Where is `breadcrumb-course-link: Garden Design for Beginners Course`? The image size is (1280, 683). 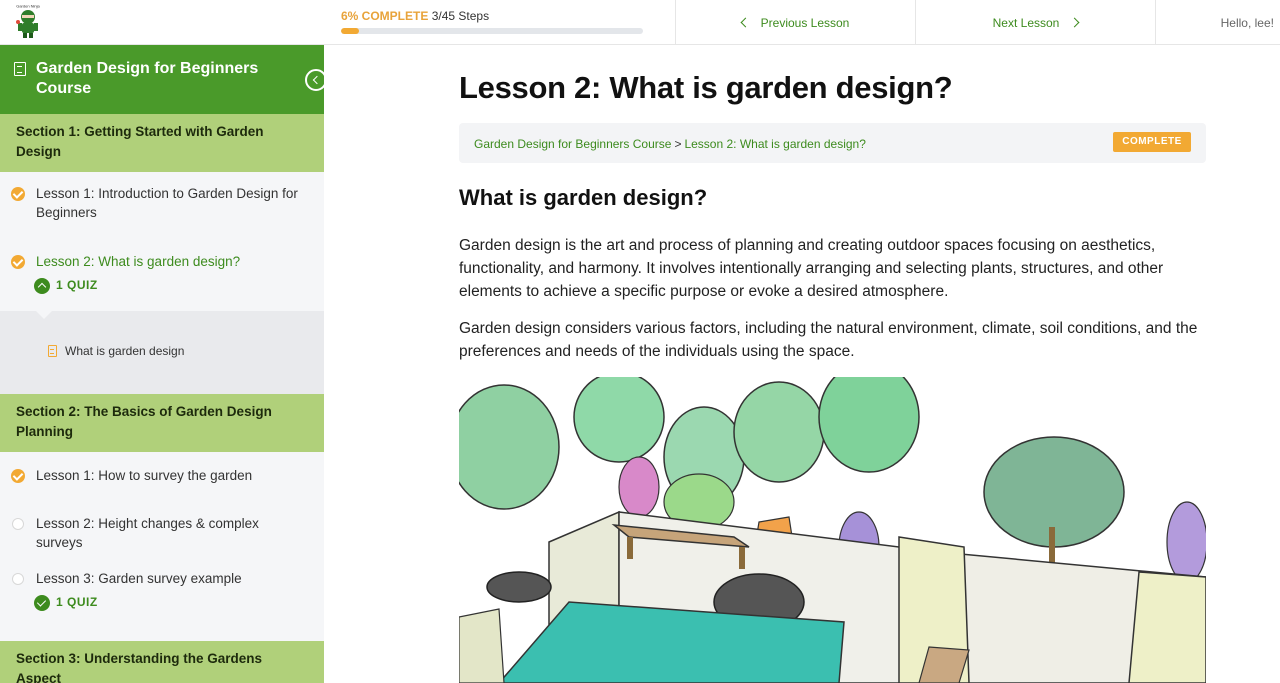
breadcrumb-course-link: Garden Design for Beginners Course is located at coordinates (572, 144).